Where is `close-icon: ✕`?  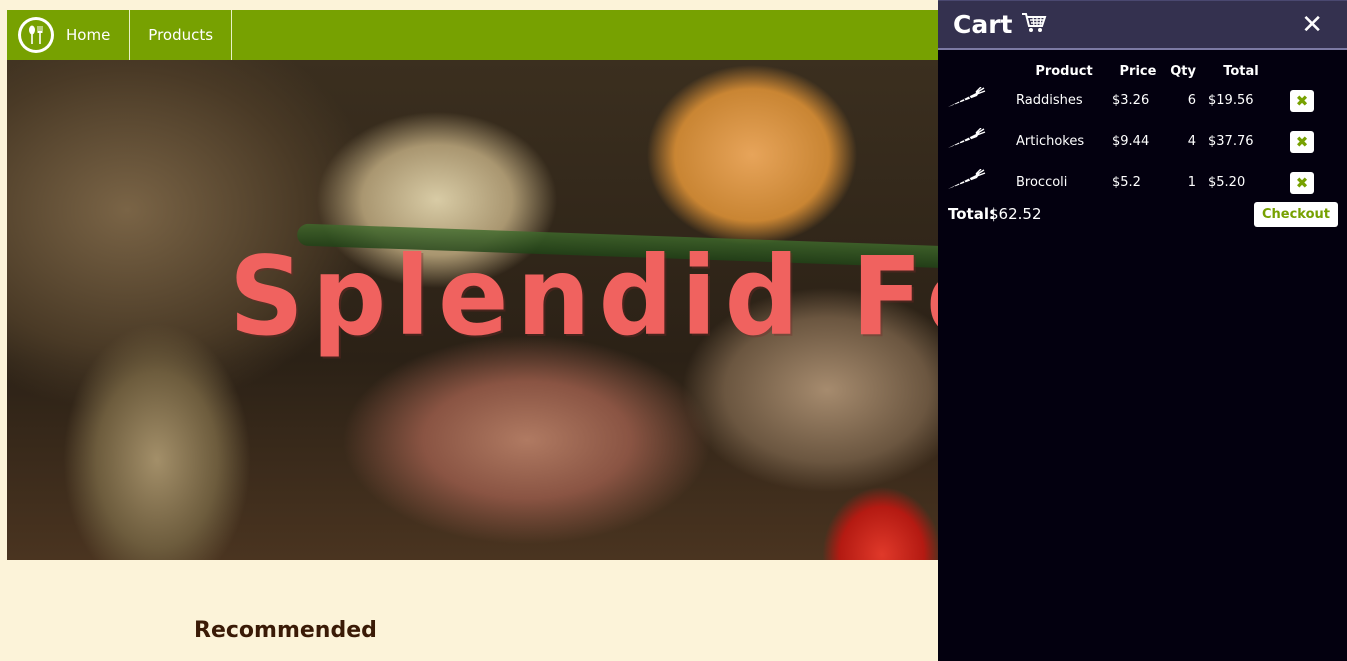
close-icon: ✕ is located at coordinates (1312, 25).